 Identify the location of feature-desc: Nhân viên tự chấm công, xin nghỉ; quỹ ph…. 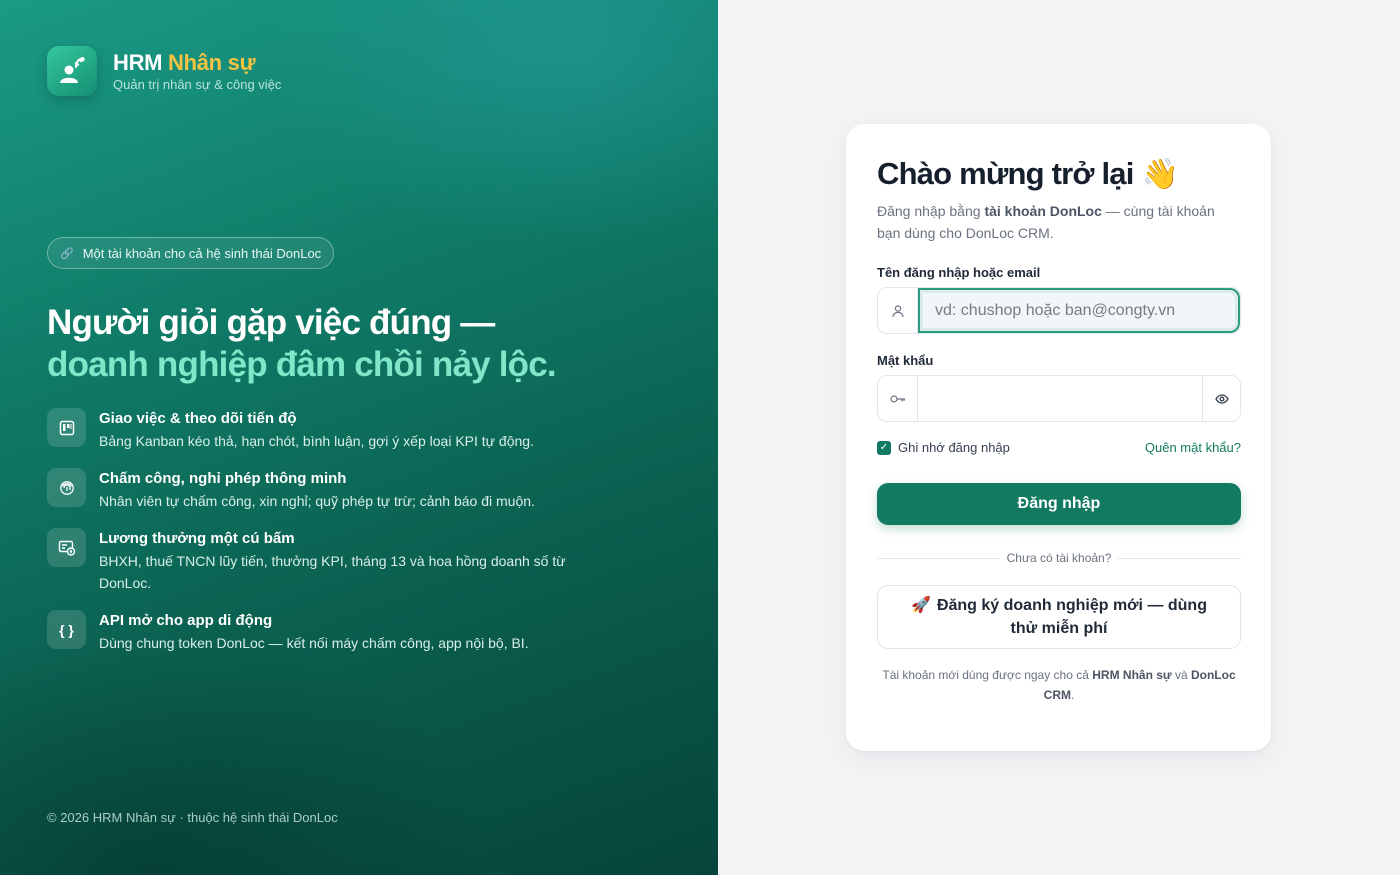
(317, 501).